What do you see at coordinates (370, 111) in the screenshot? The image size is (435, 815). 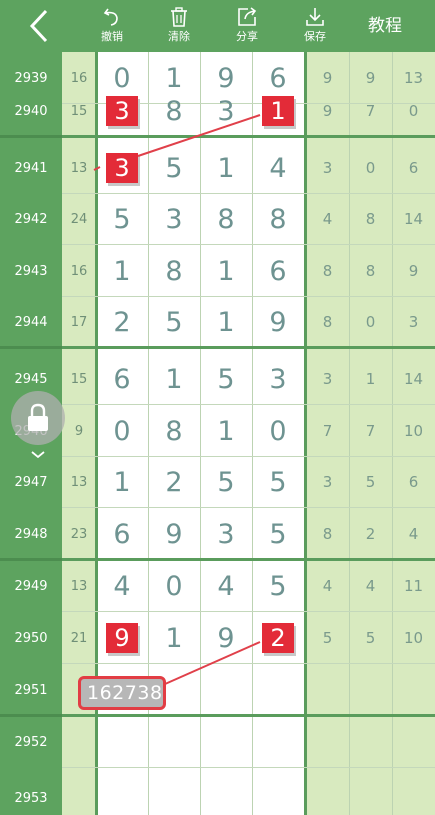 I see `stat-cell: 7` at bounding box center [370, 111].